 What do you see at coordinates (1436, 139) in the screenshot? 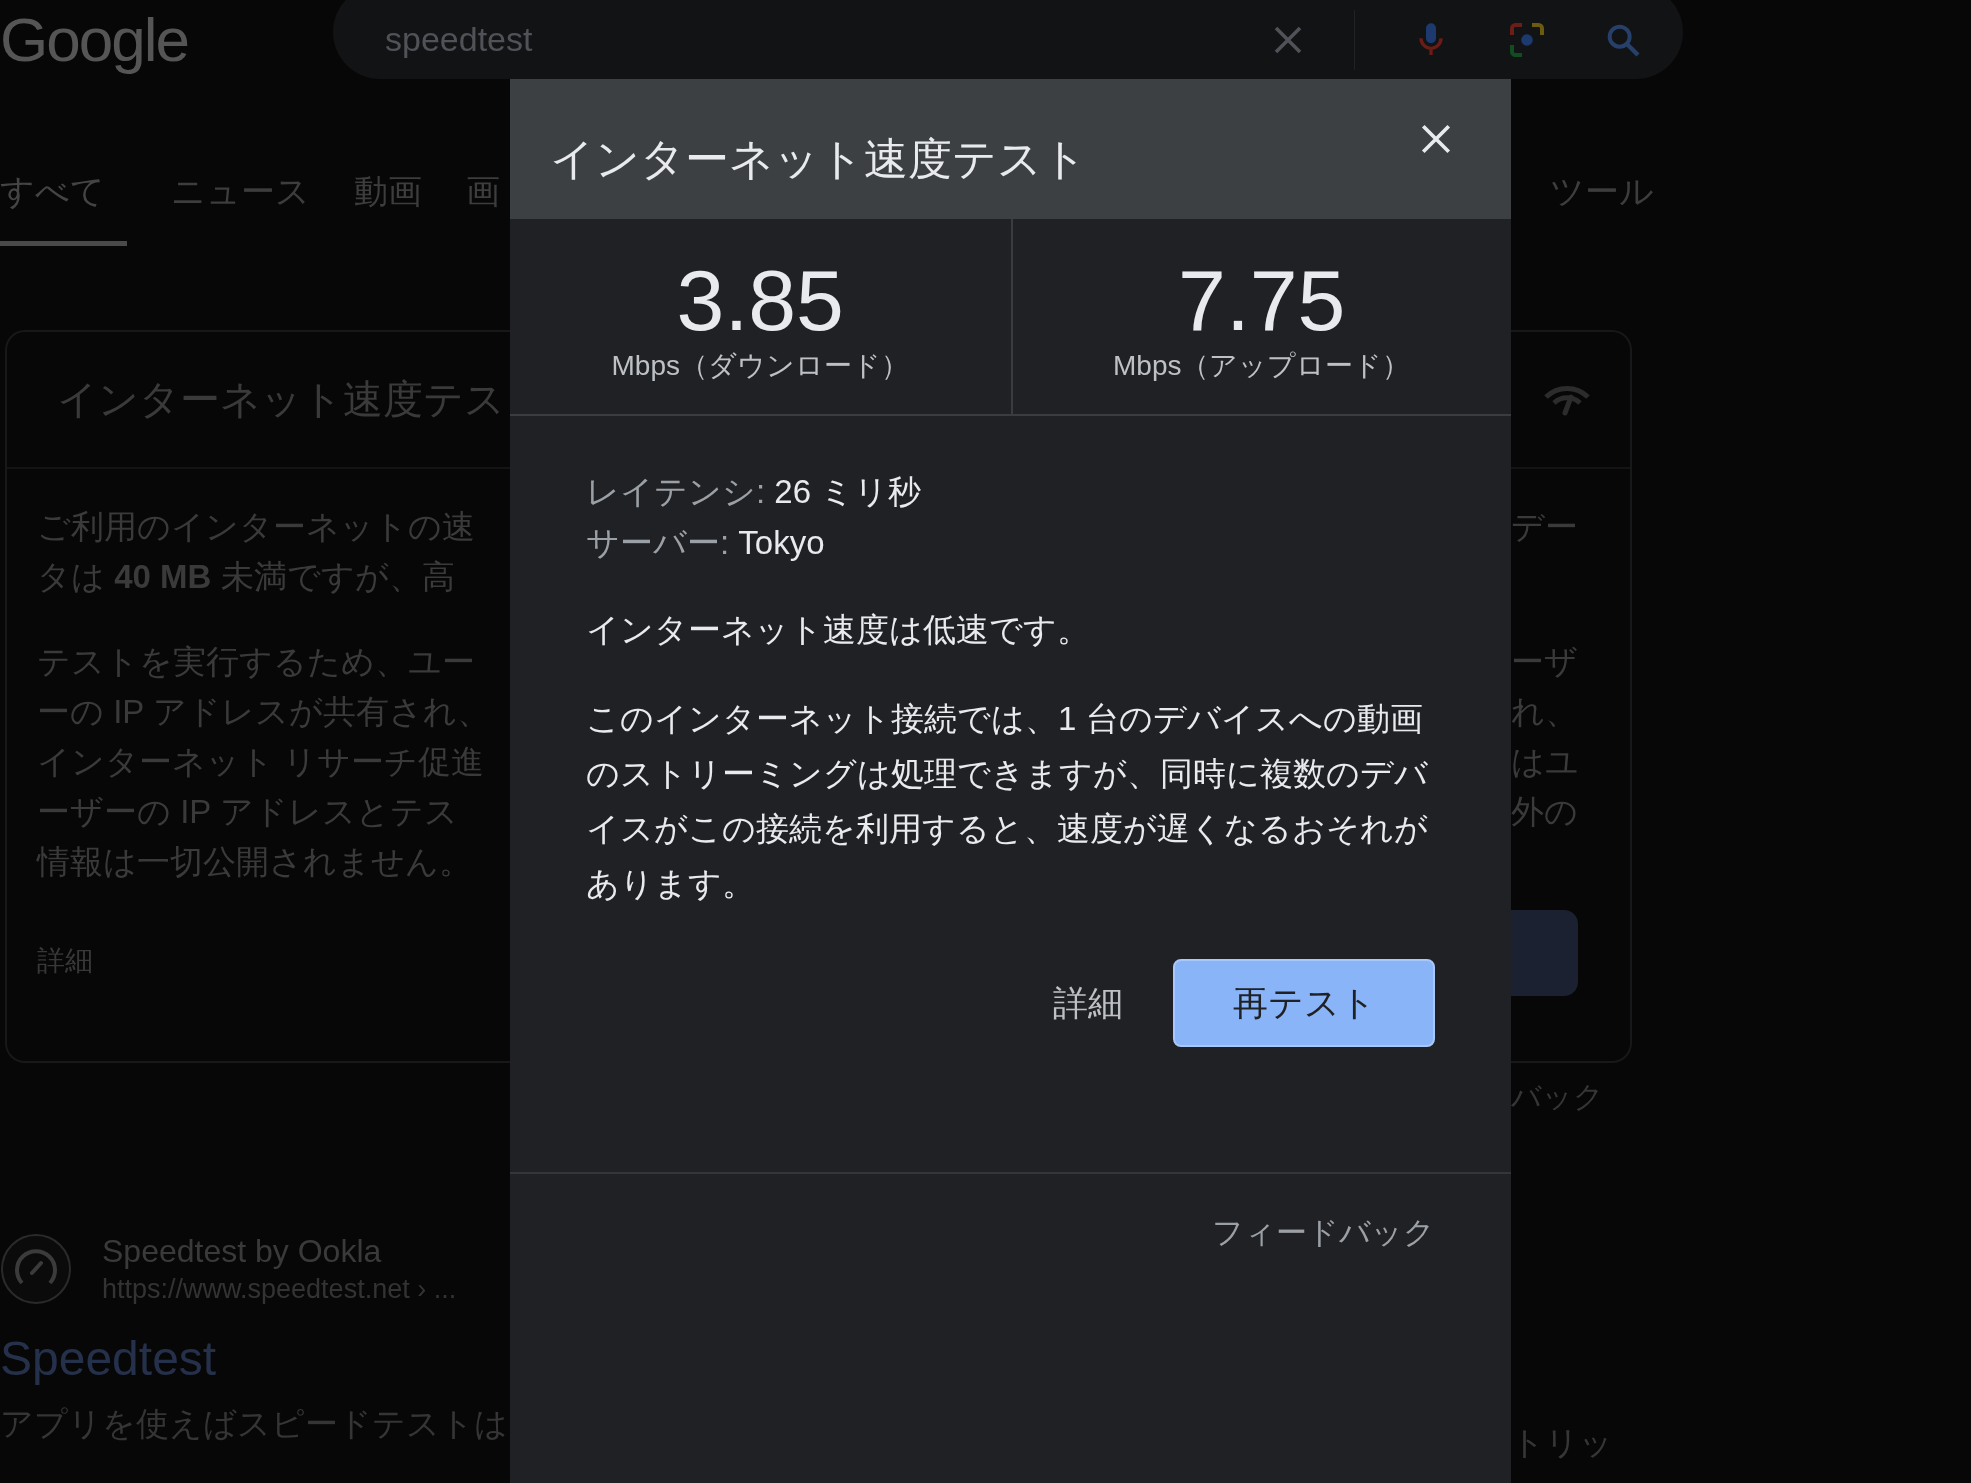
I see `close-icon` at bounding box center [1436, 139].